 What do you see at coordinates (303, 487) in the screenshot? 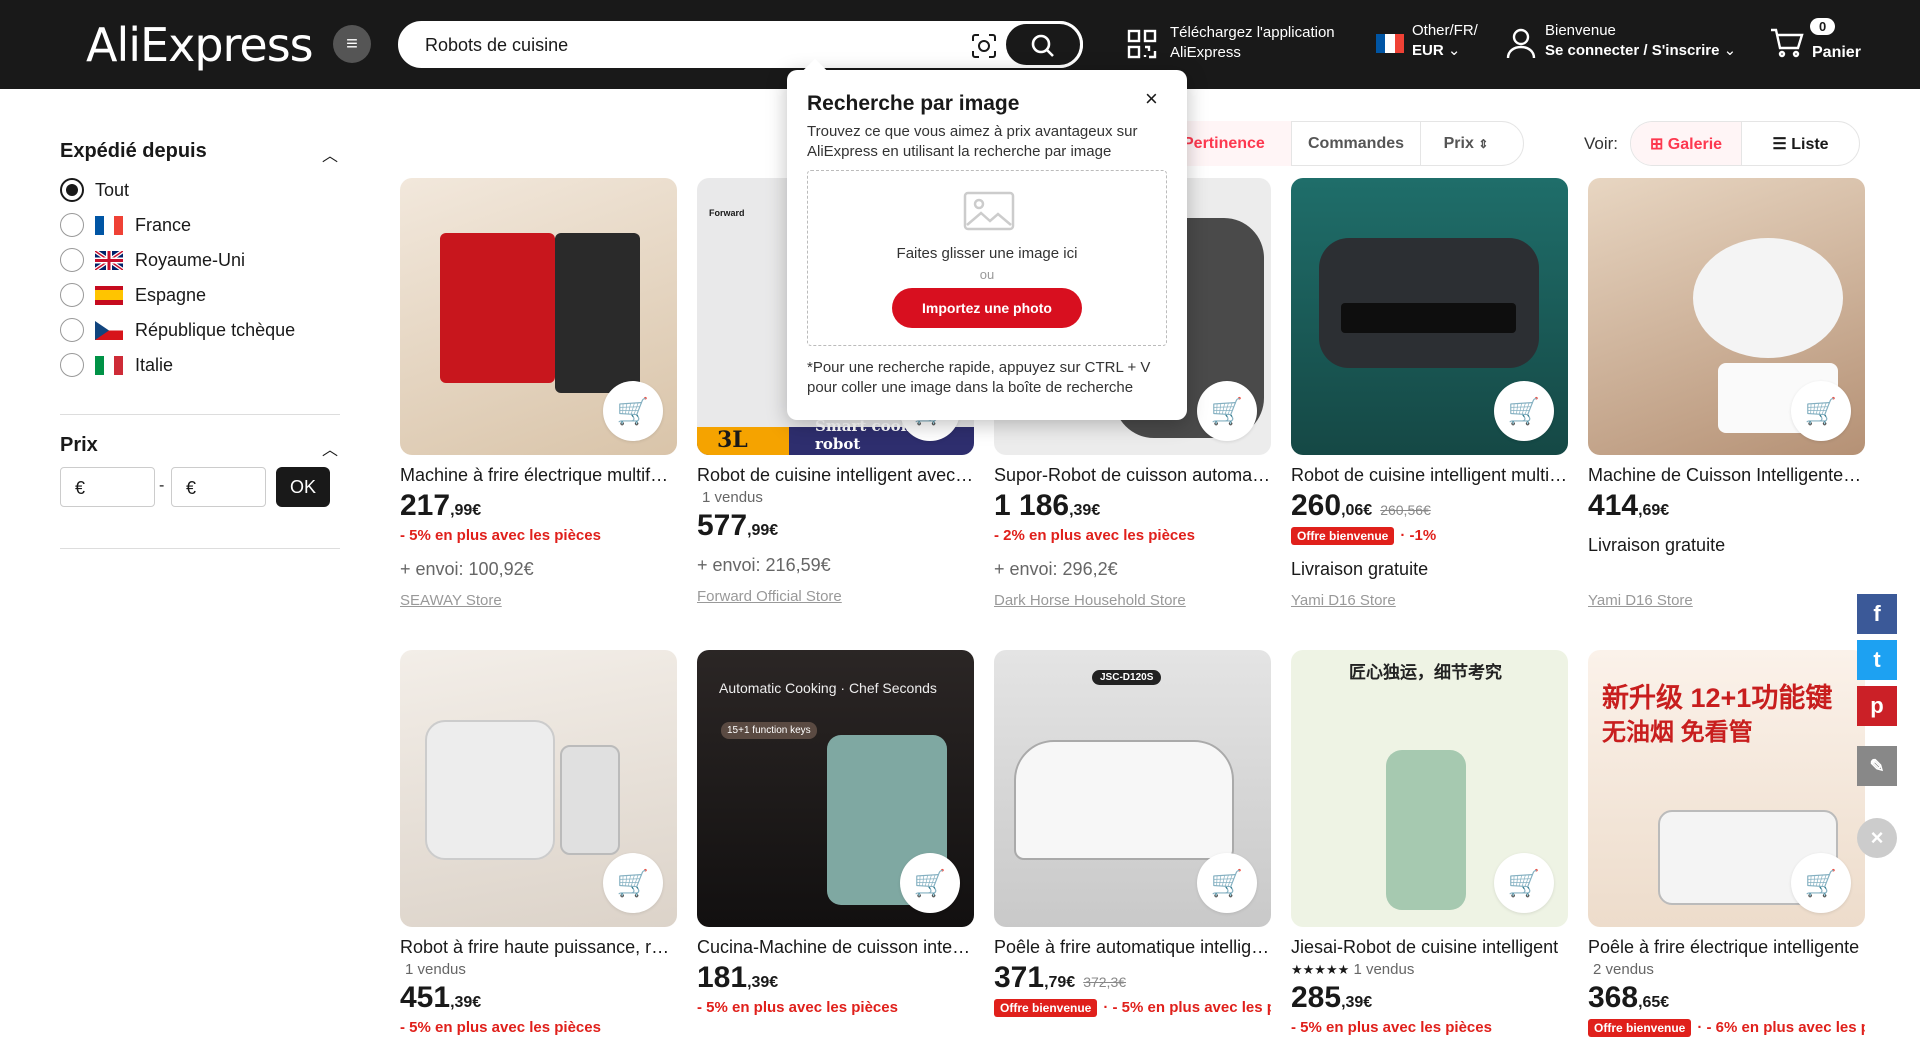
I see `price-ok-button: OK` at bounding box center [303, 487].